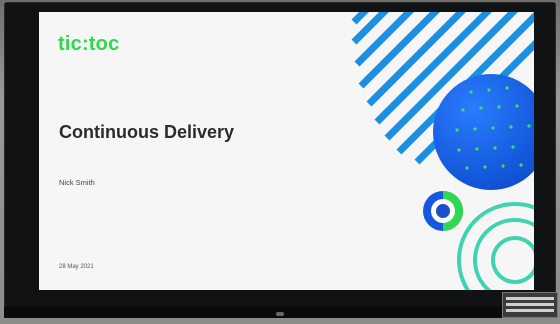 This screenshot has width=560, height=324. Describe the element at coordinates (76, 267) in the screenshot. I see `slide-date: 28 May 2021` at that location.